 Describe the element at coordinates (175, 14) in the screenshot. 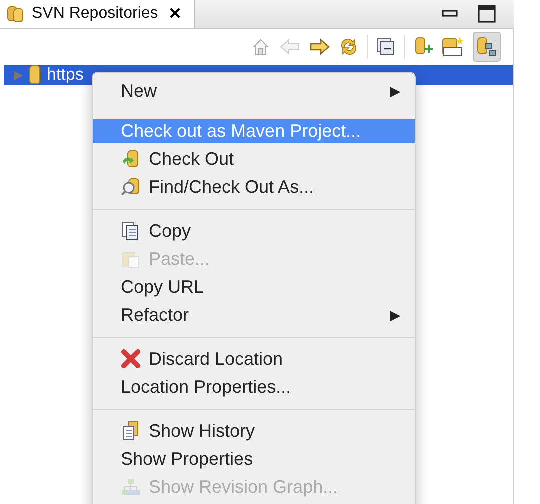

I see `close-button: ✕` at that location.